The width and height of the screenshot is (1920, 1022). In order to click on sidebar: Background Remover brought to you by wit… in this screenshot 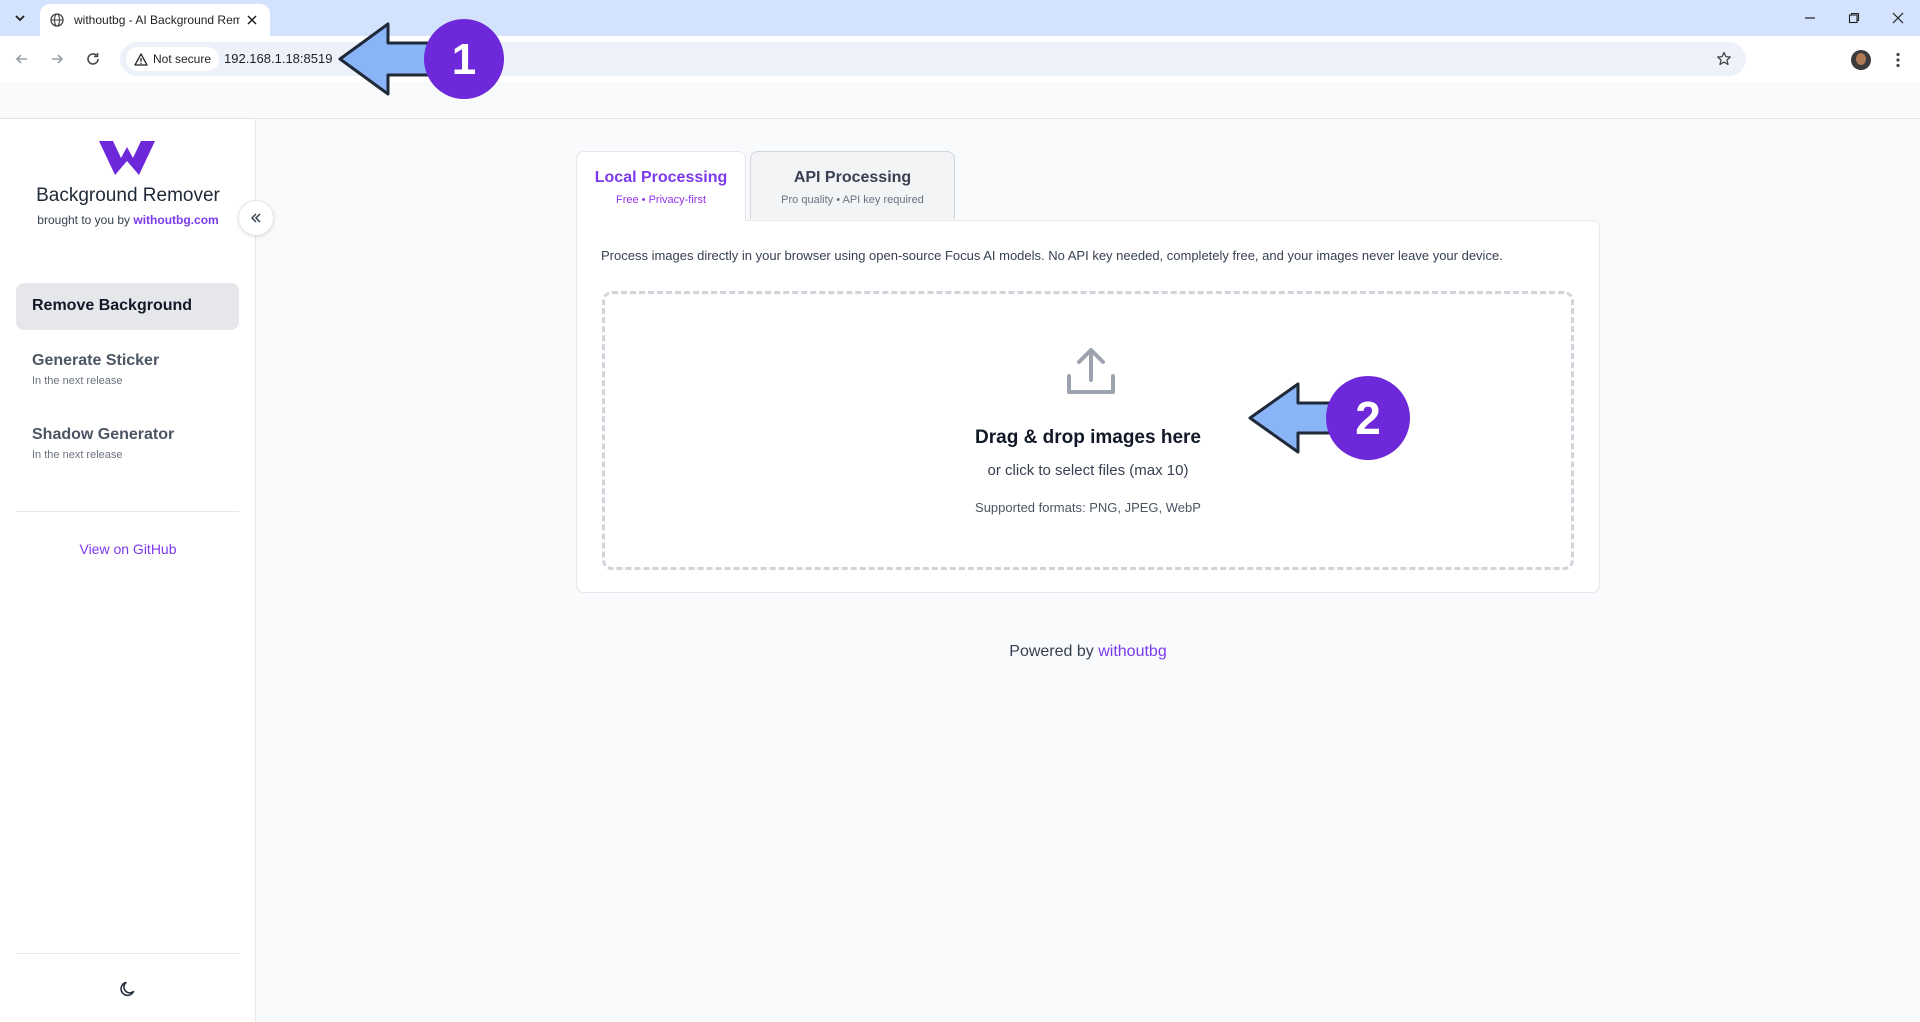, I will do `click(128, 570)`.